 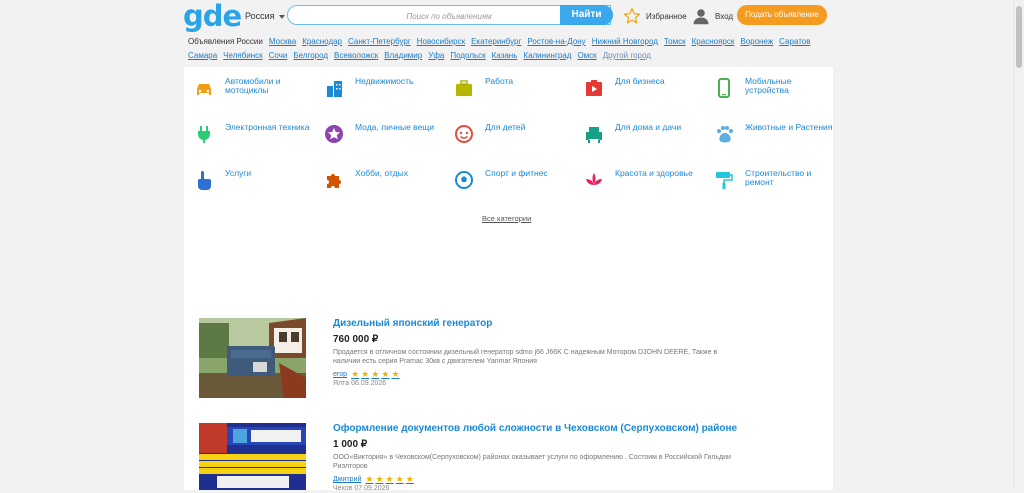 I want to click on category-link: Животные и Растения, so click(x=774, y=138).